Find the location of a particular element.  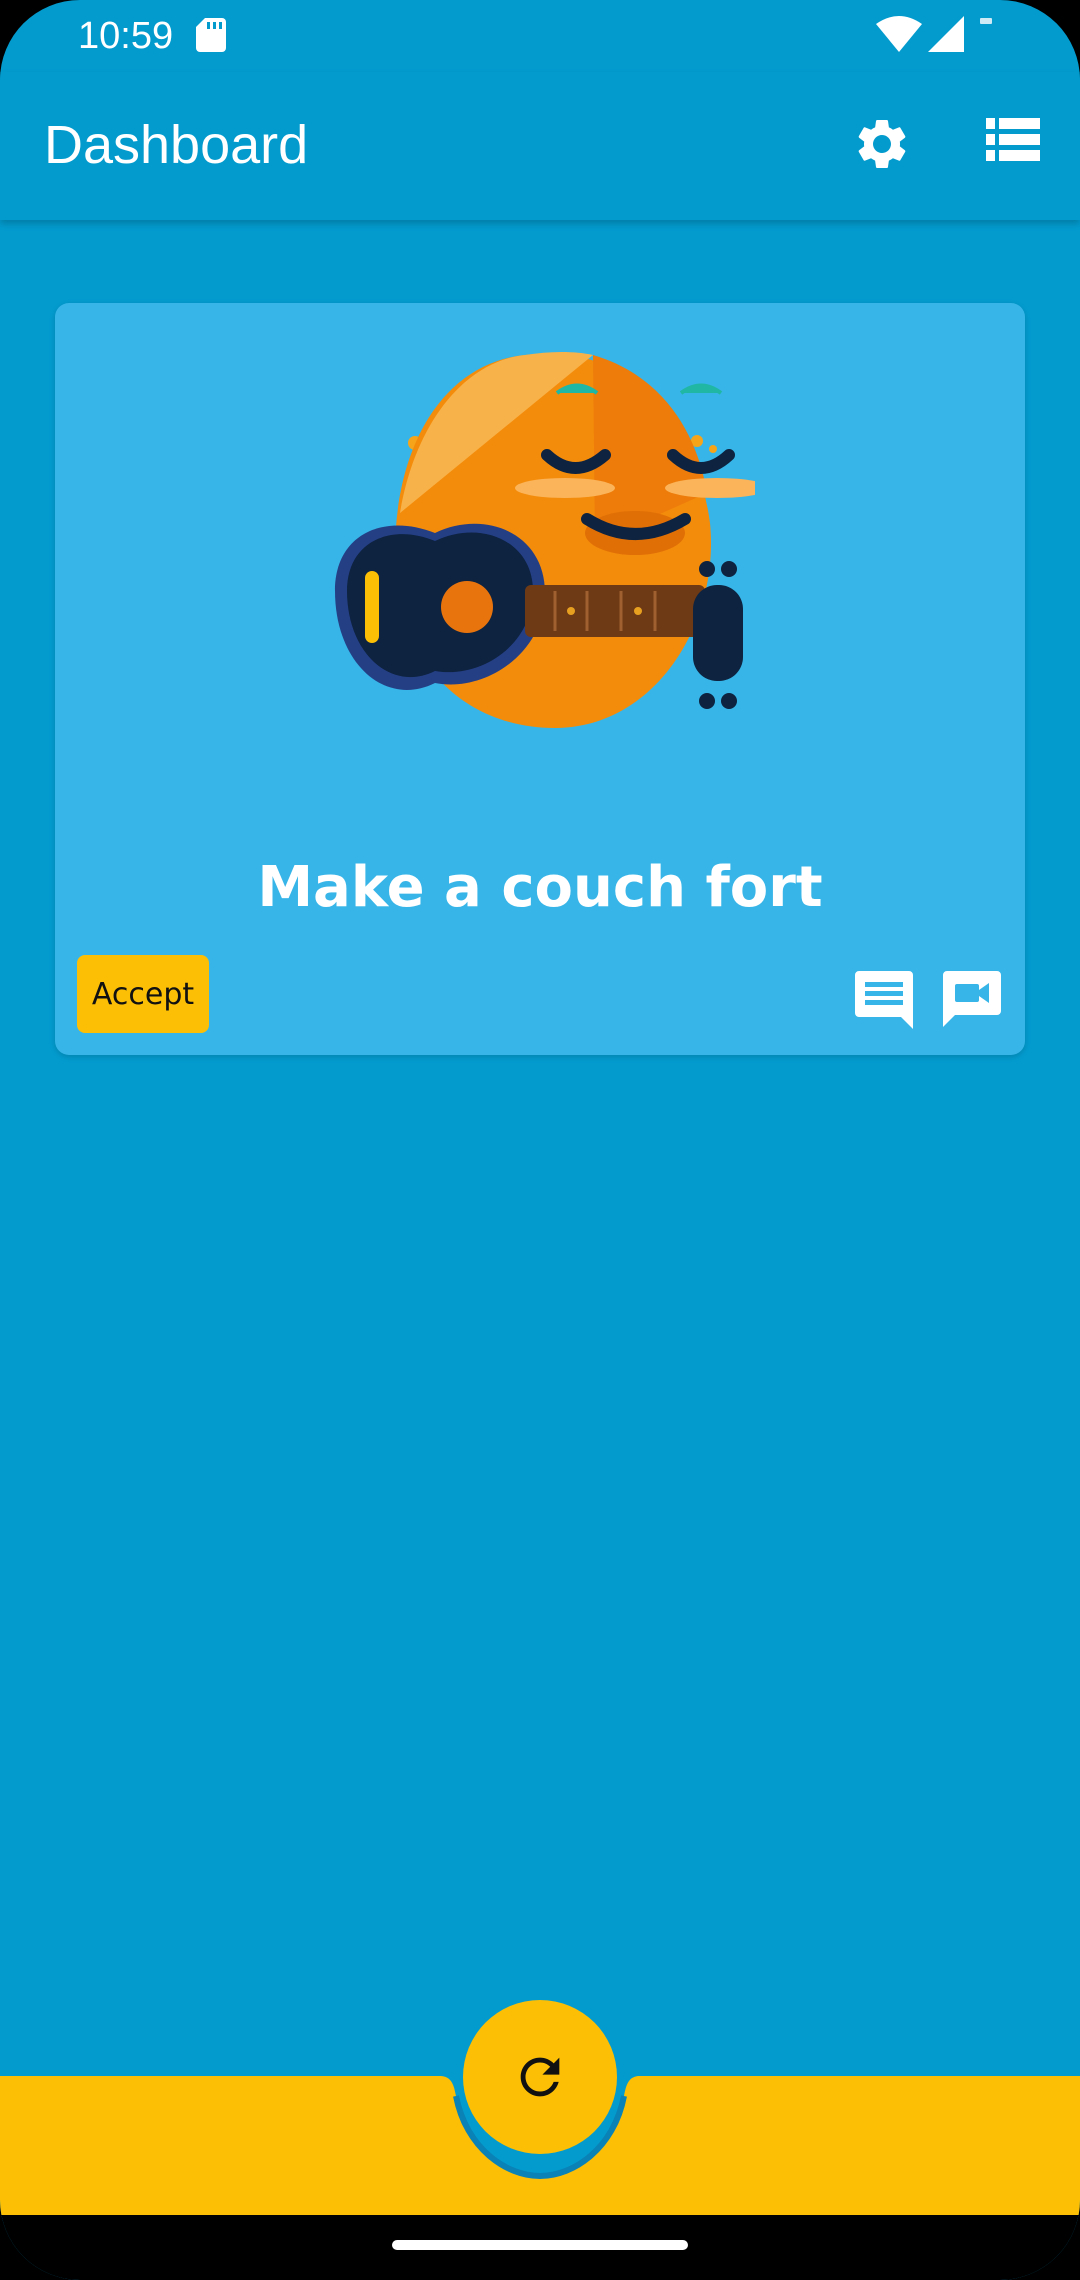

app-bar: Dashboard is located at coordinates (540, 146).